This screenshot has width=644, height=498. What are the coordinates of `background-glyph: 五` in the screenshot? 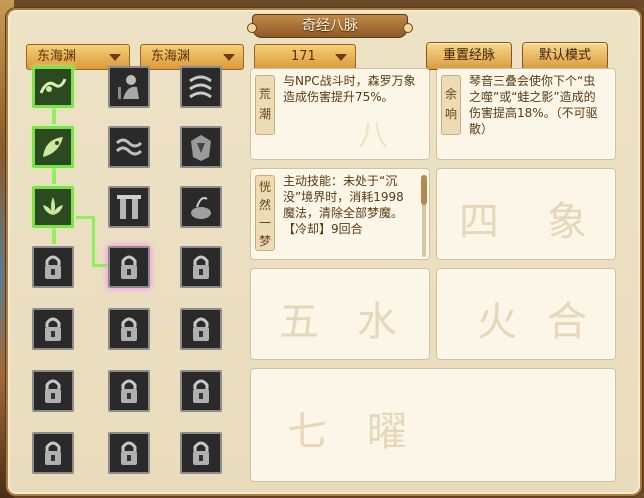 It's located at (299, 322).